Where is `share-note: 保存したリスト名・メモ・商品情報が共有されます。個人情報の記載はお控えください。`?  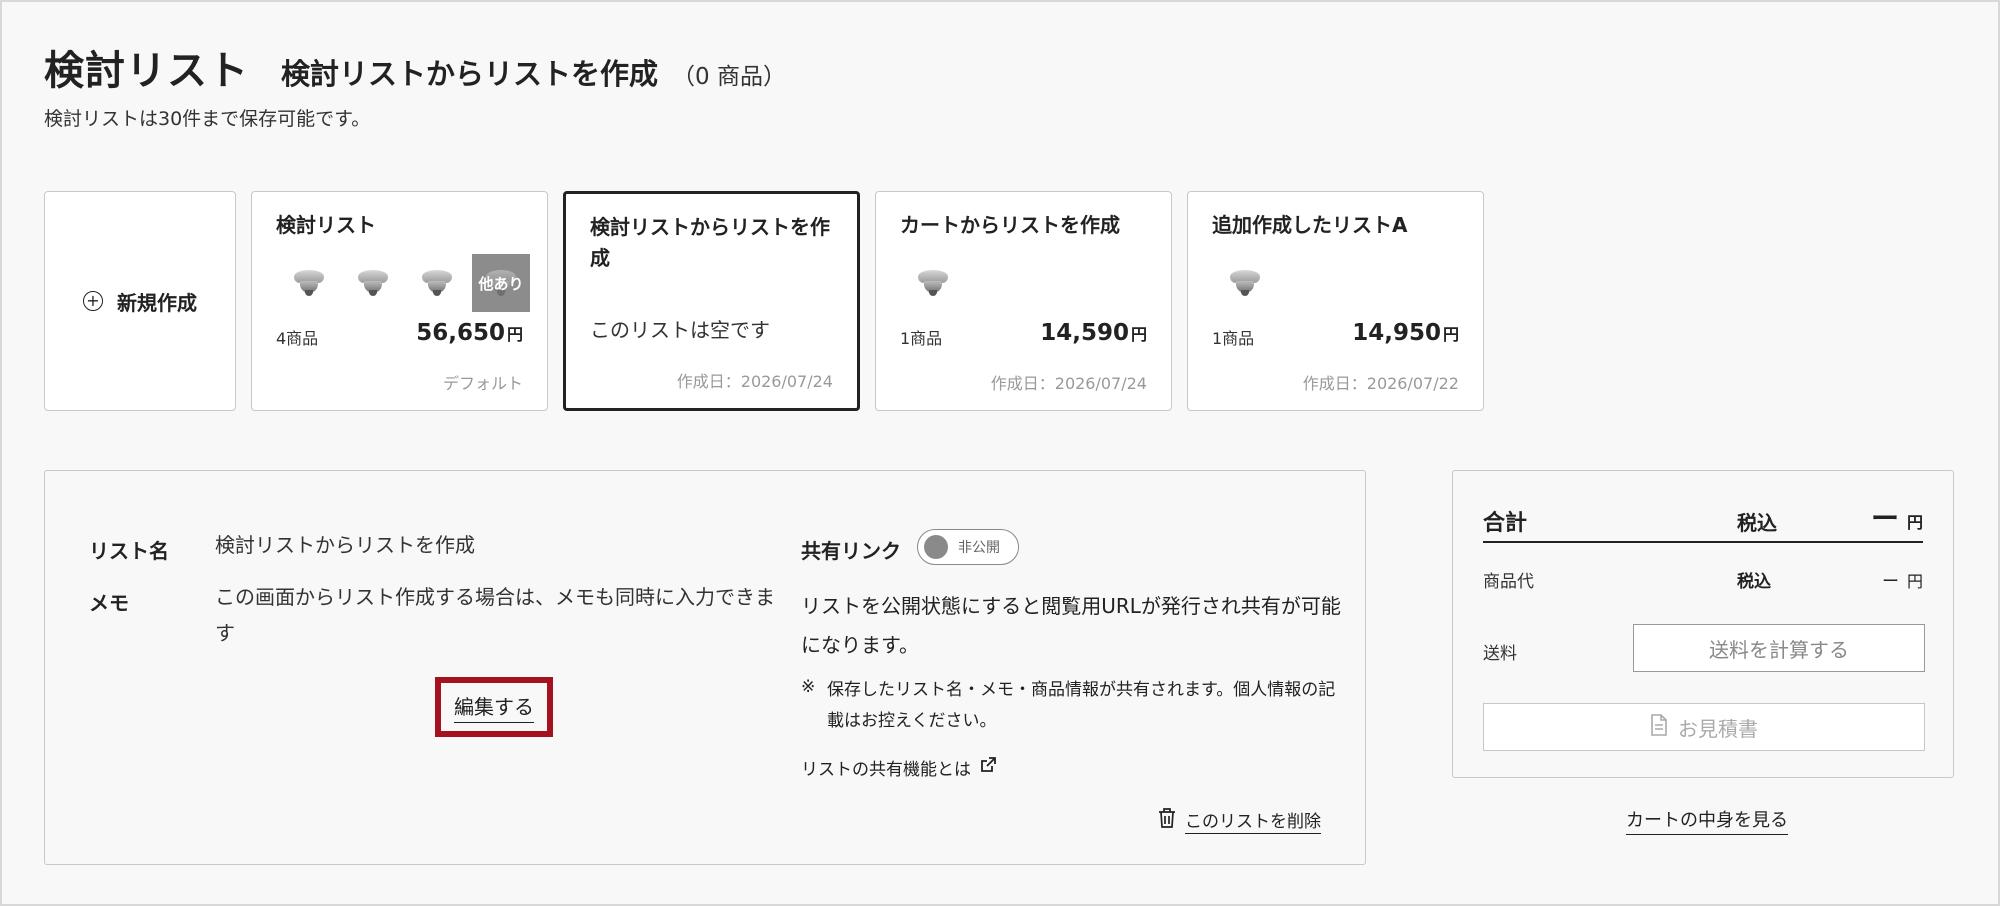
share-note: 保存したリスト名・メモ・商品情報が共有されます。個人情報の記載はお控えください。 is located at coordinates (1081, 705).